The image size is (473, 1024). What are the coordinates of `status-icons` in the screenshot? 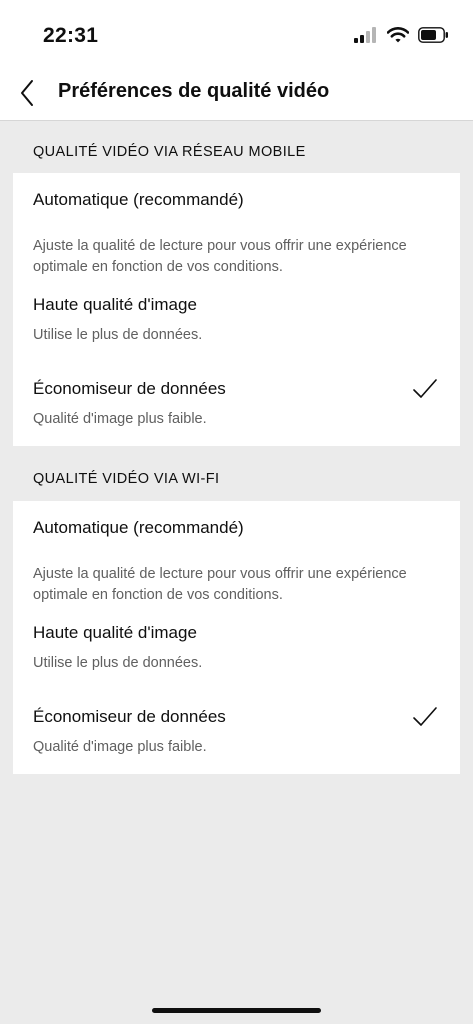 It's located at (401, 35).